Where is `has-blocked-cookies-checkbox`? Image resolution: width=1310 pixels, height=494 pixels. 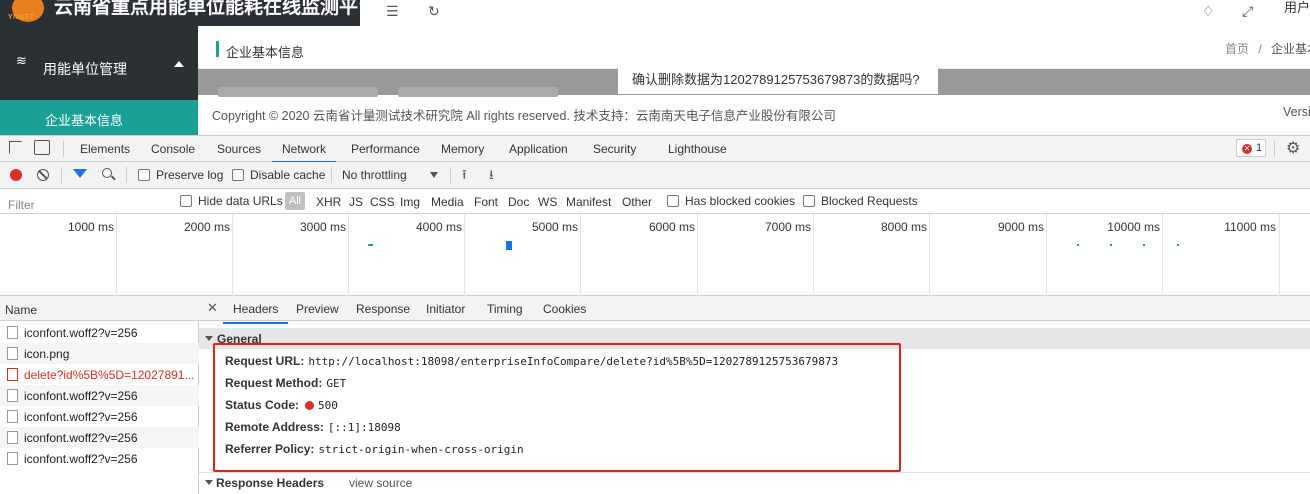
has-blocked-cookies-checkbox is located at coordinates (673, 201).